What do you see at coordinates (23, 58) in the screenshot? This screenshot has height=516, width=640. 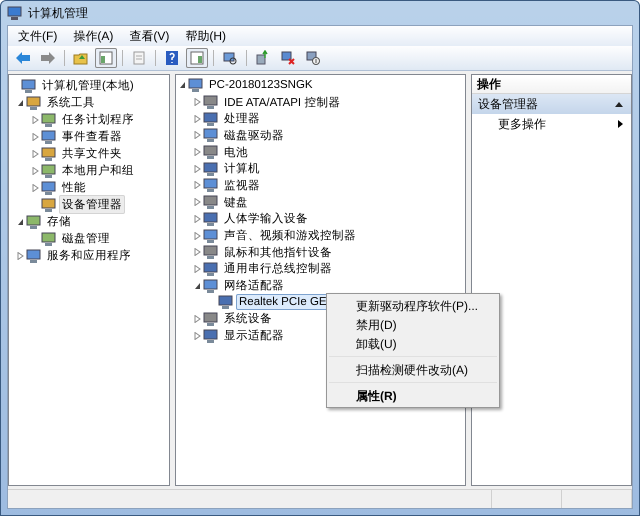 I see `back-arrow-icon` at bounding box center [23, 58].